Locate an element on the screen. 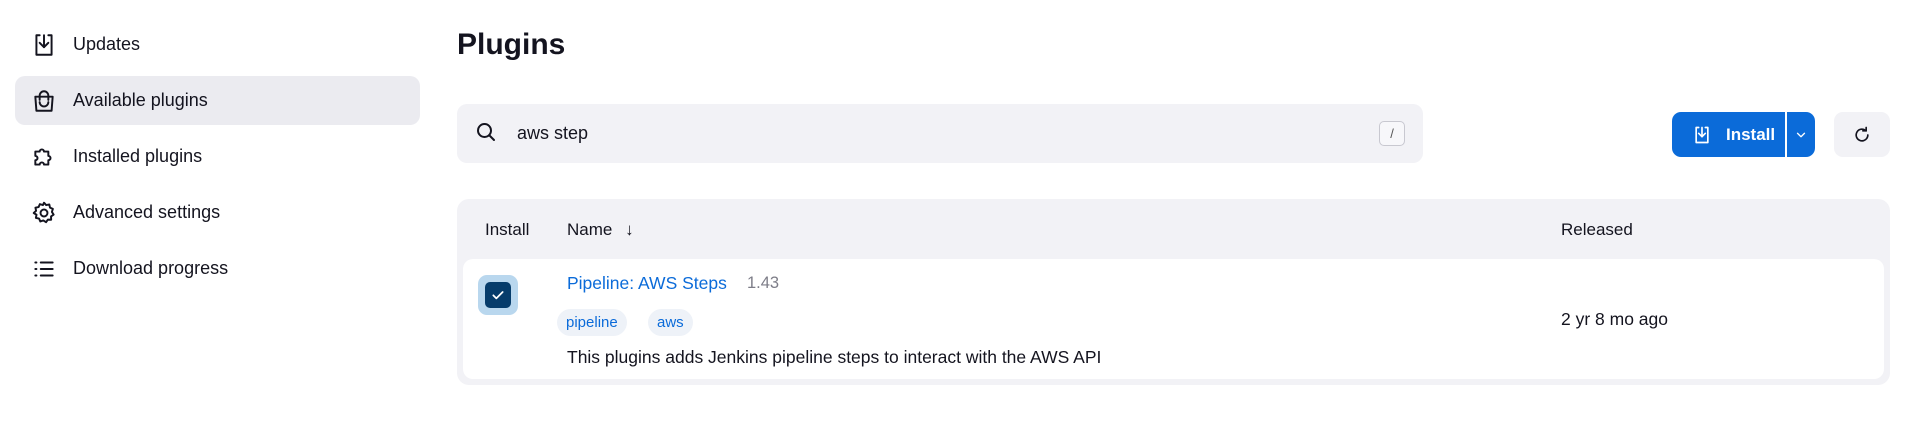 This screenshot has height=448, width=1914. plugin-version: 1.43 is located at coordinates (763, 283).